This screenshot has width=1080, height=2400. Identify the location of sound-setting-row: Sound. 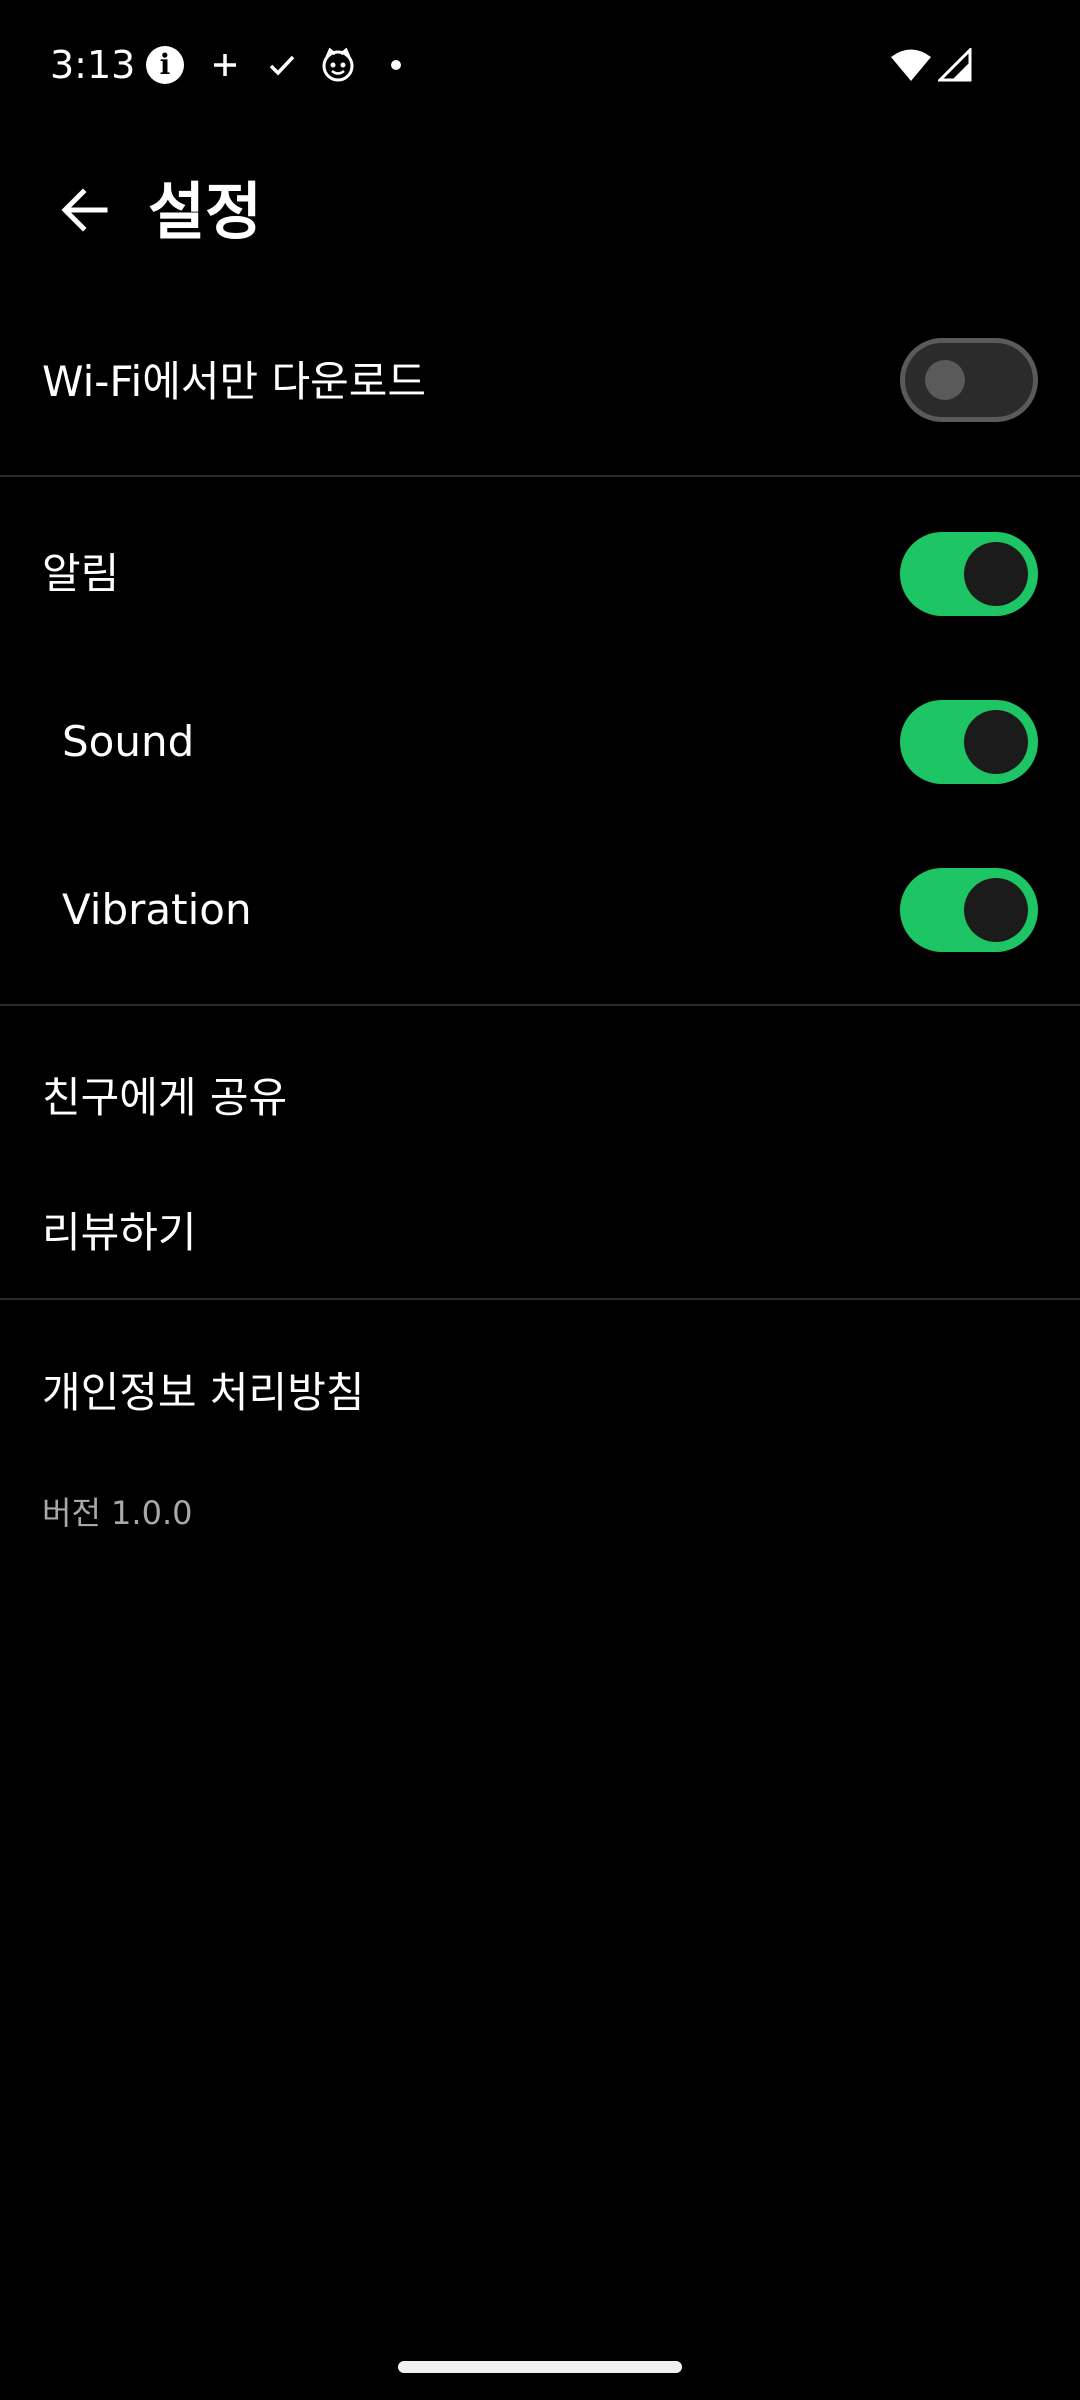
(540, 743).